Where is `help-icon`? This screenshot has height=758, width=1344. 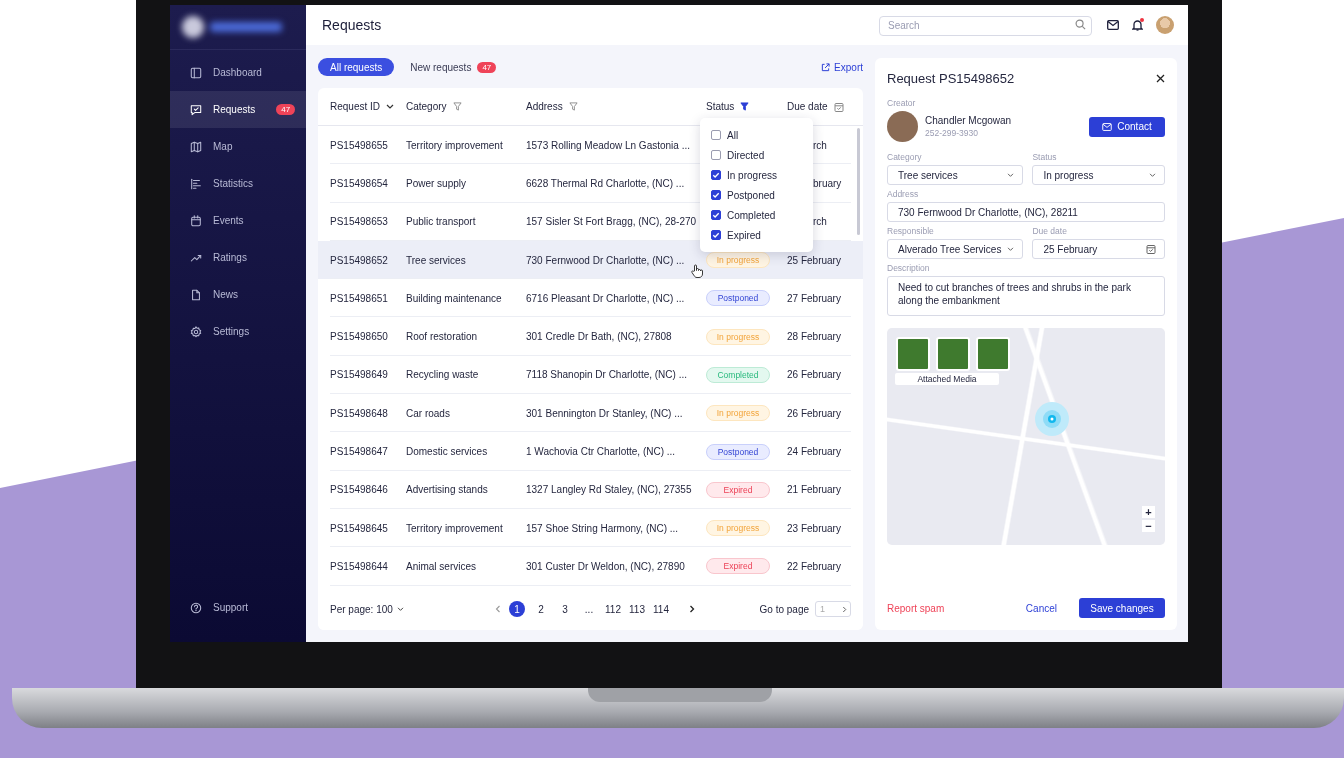
help-icon is located at coordinates (196, 607).